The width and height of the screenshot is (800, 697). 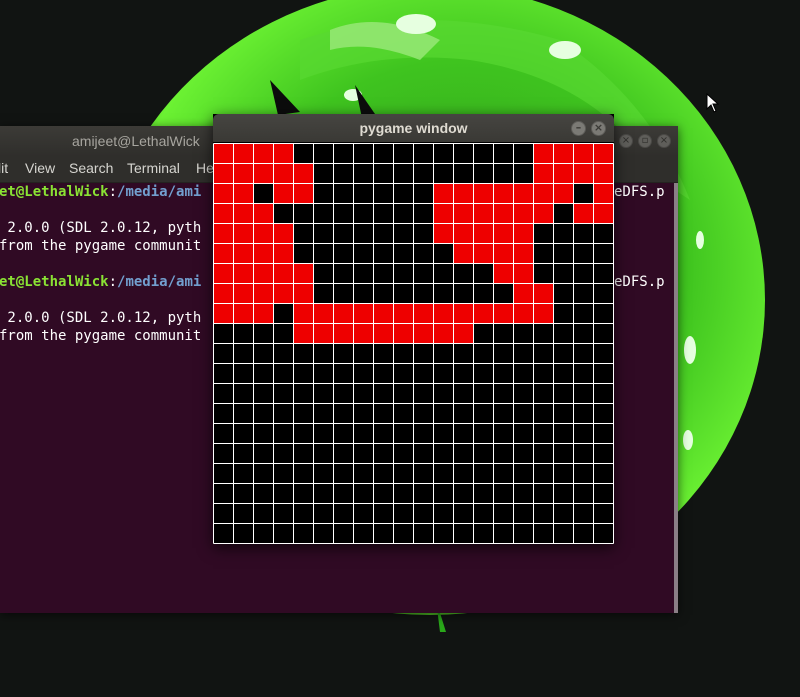 I want to click on menu-search: Search, so click(x=91, y=168).